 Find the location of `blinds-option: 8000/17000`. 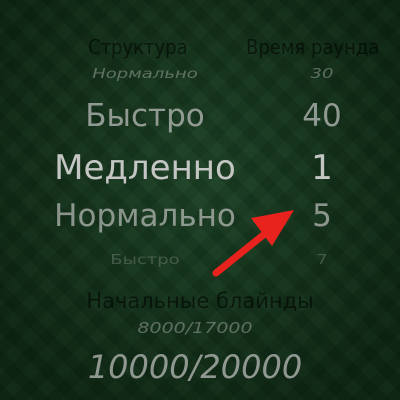

blinds-option: 8000/17000 is located at coordinates (195, 328).